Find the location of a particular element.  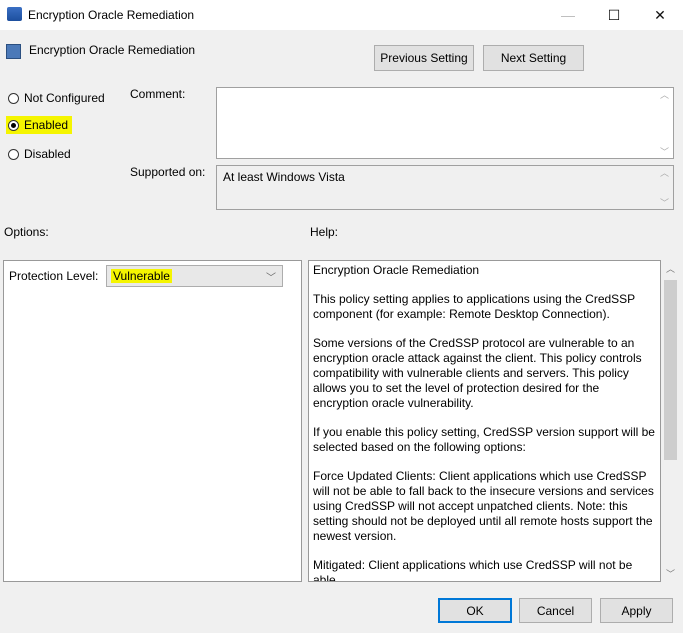

protection-level-dropdown: Vulnerable ﹀ is located at coordinates (194, 276).